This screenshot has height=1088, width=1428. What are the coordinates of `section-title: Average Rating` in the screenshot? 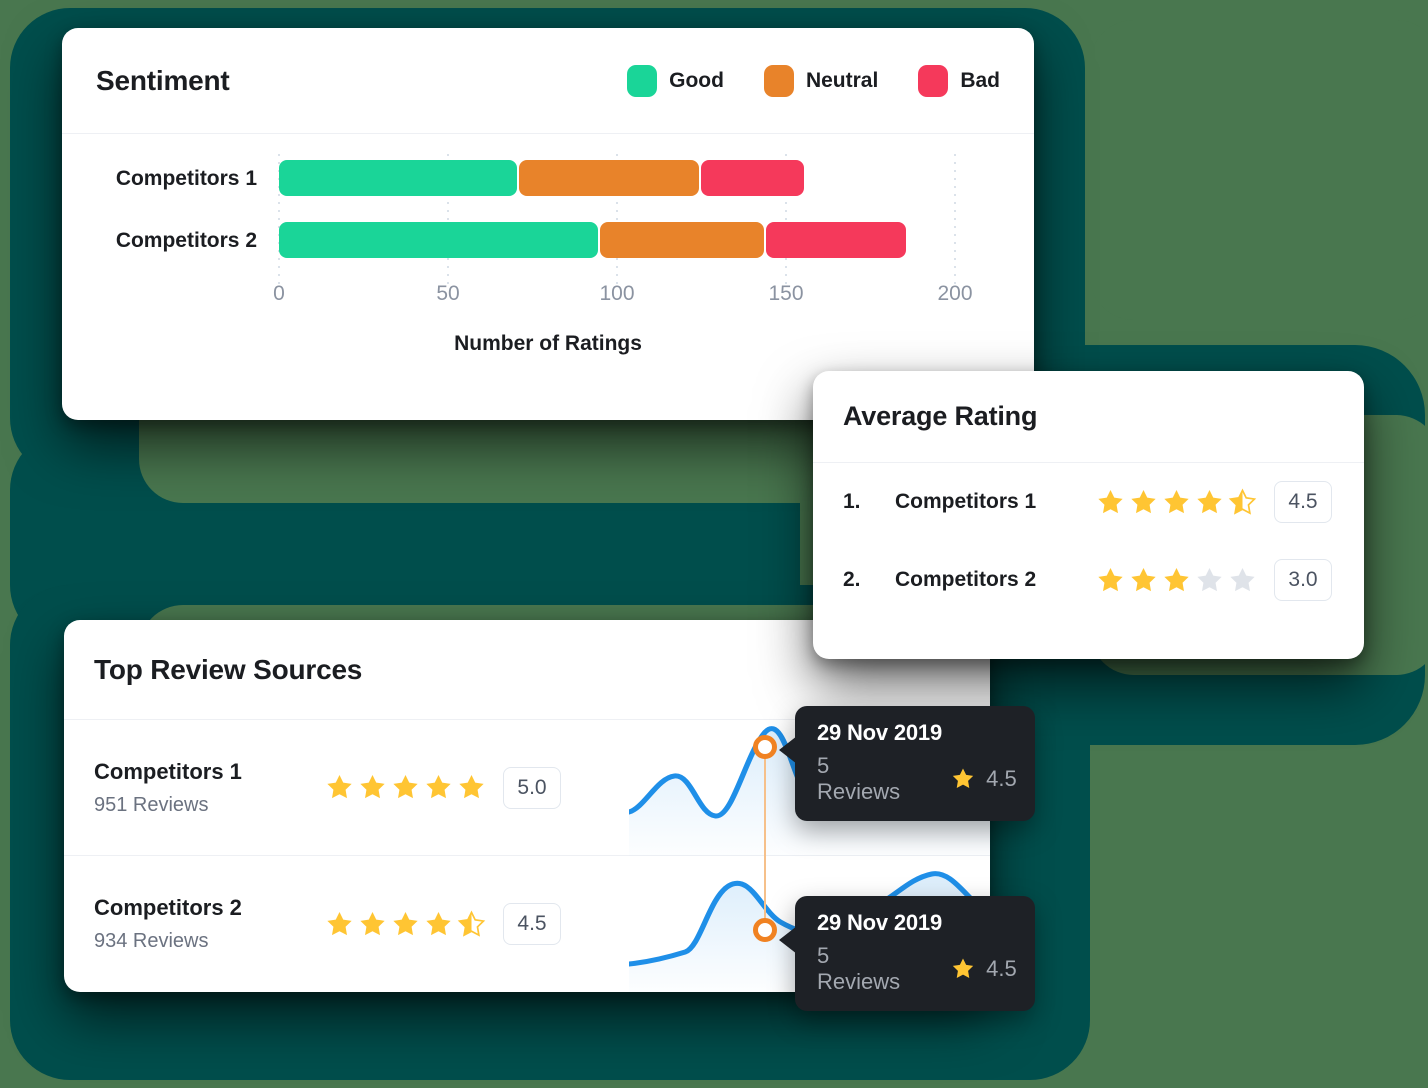 It's located at (940, 416).